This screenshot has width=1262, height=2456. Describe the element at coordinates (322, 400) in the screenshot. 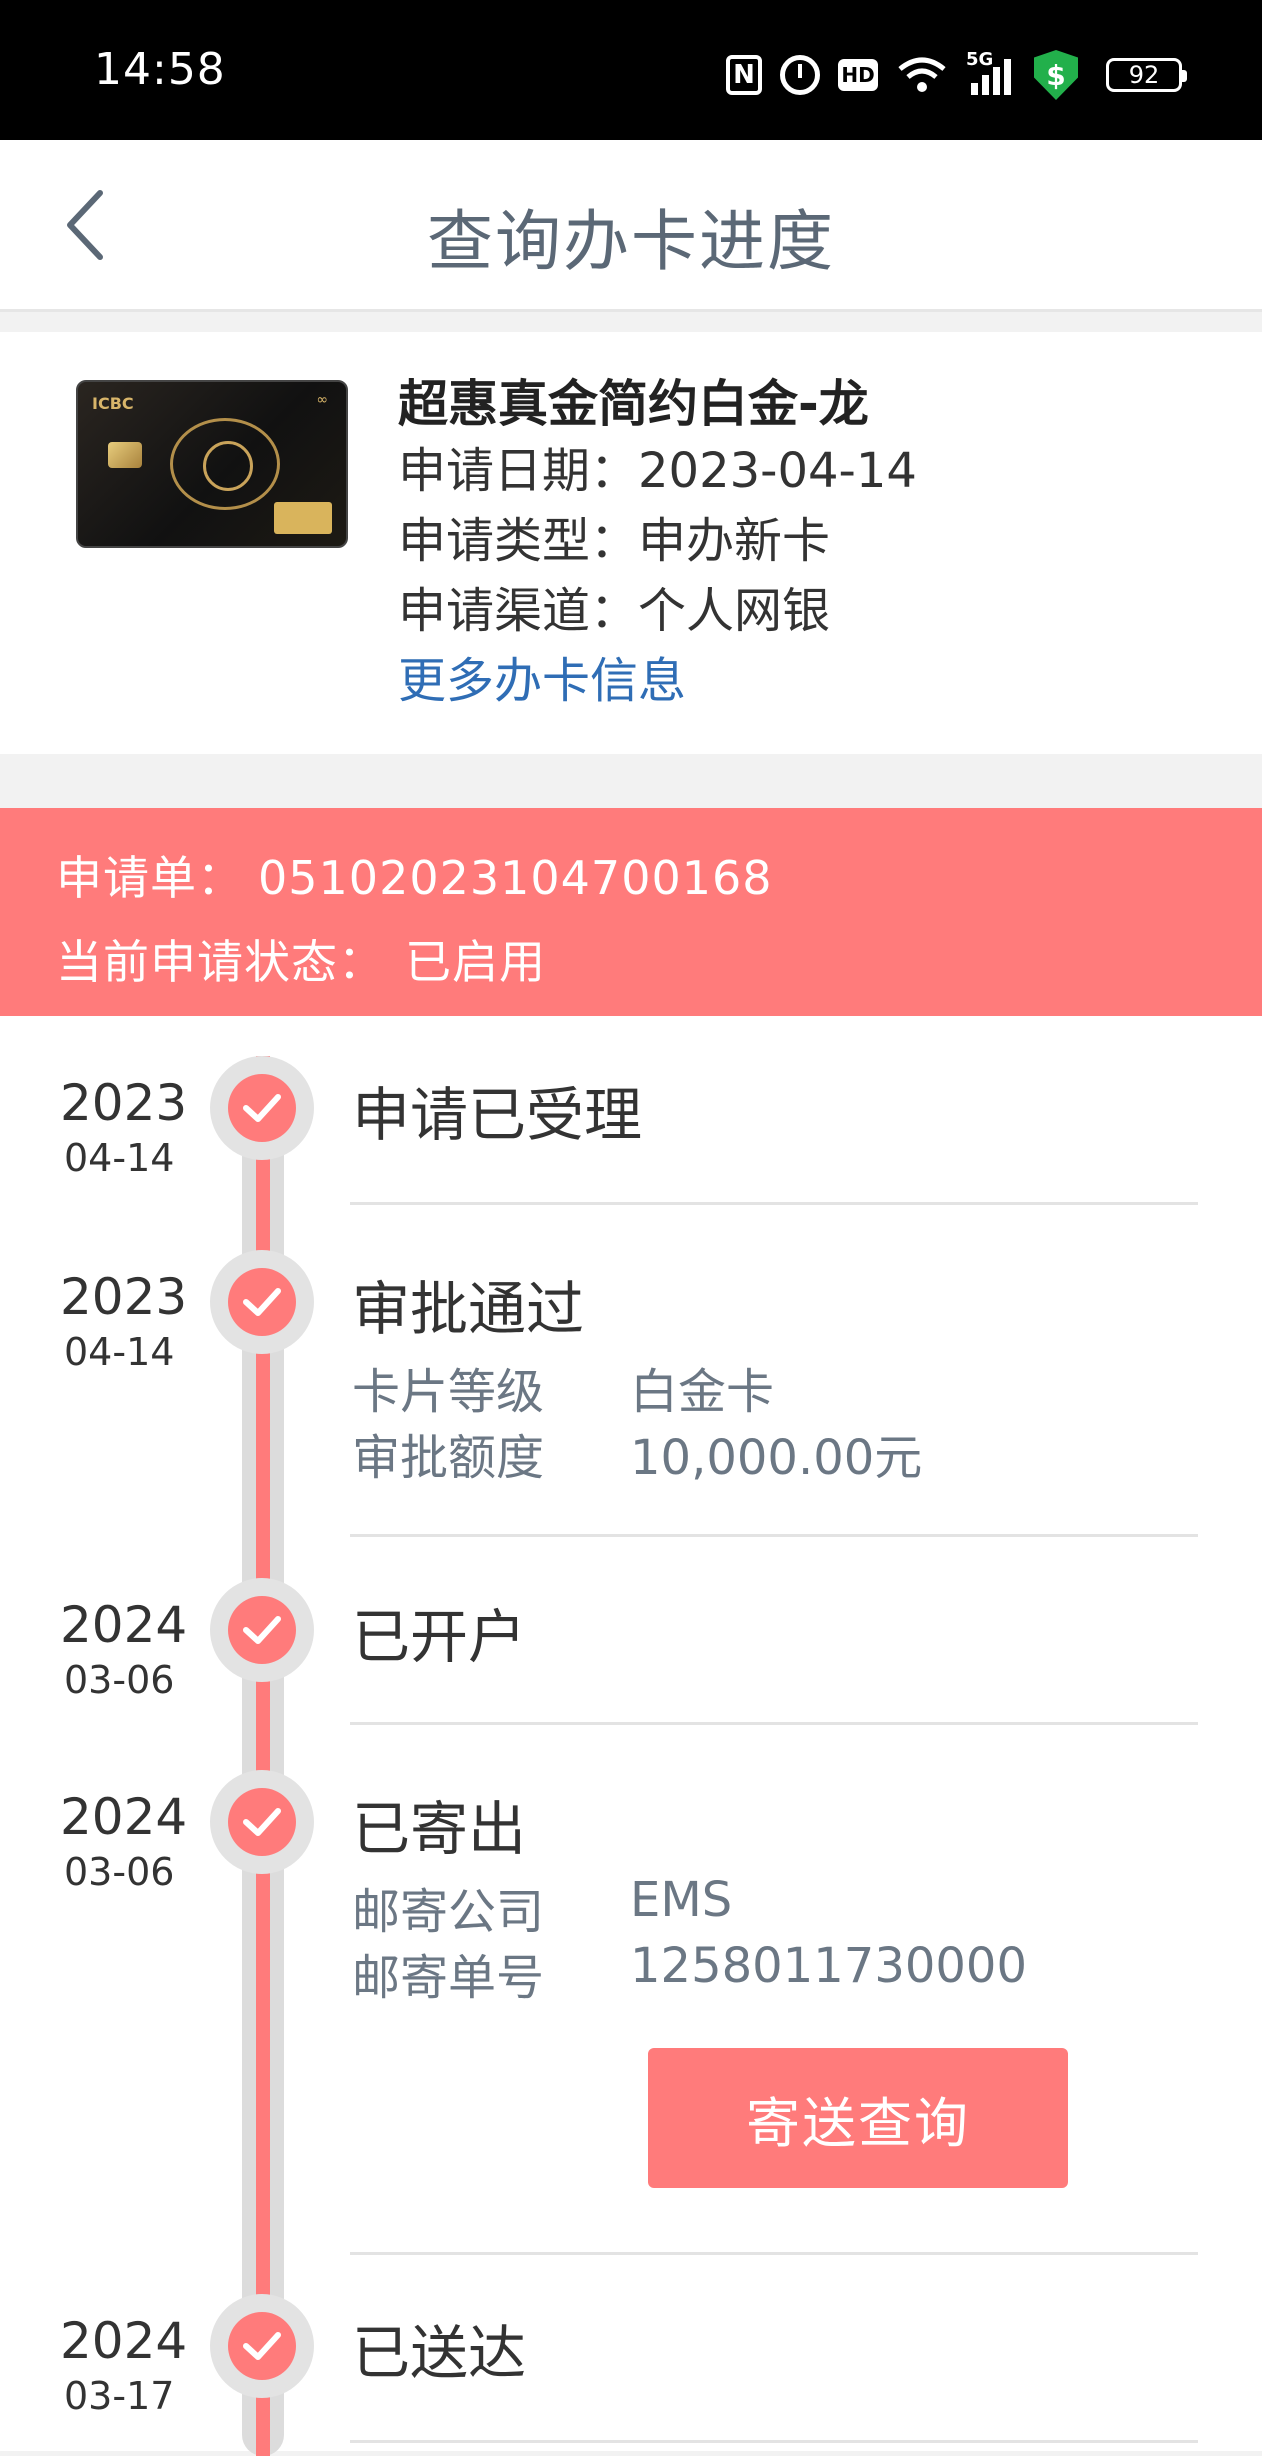

I see `card-decoration: ∞` at that location.